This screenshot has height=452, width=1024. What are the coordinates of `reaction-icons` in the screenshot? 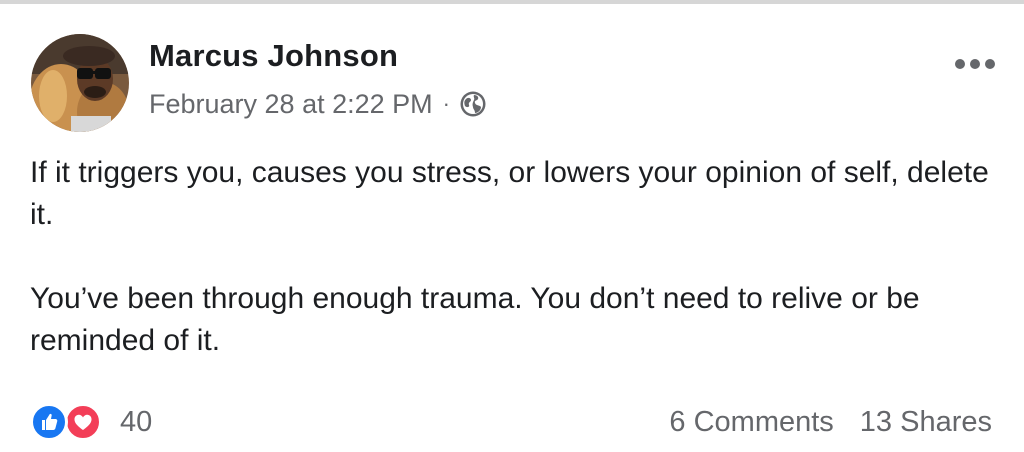 It's located at (69, 422).